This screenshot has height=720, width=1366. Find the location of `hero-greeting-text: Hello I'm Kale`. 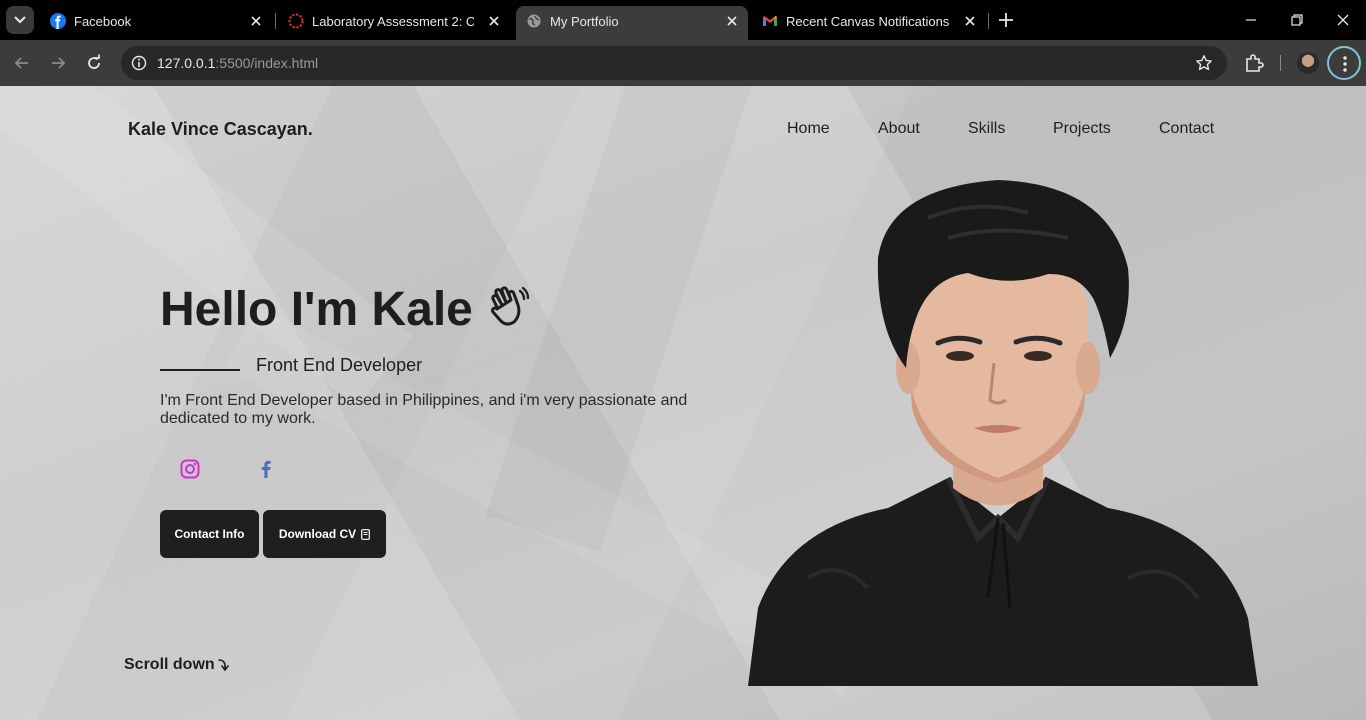

hero-greeting-text: Hello I'm Kale is located at coordinates (316, 309).